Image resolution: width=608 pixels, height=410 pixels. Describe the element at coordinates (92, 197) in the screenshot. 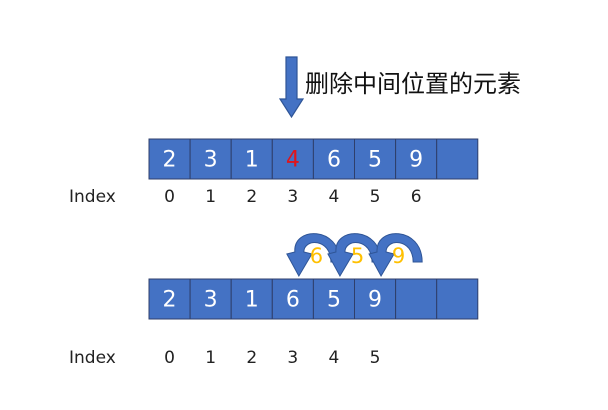

I see `index-label-before: Index` at that location.